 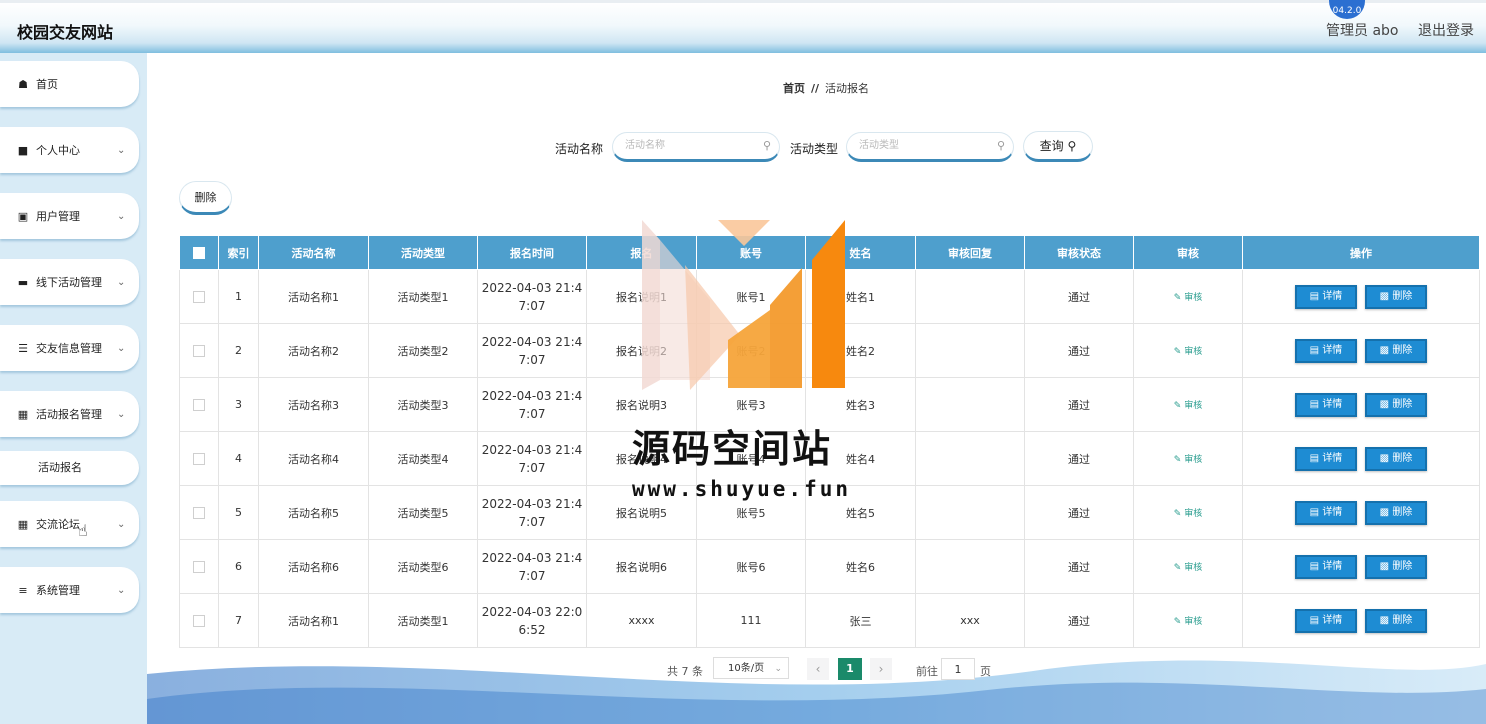 What do you see at coordinates (423, 512) in the screenshot?
I see `cell-activity-type: 活动类型5` at bounding box center [423, 512].